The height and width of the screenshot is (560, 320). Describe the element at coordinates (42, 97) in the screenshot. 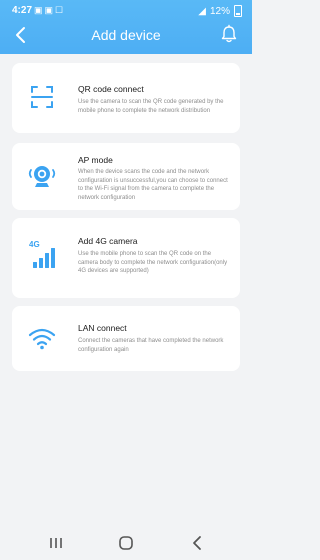

I see `qr-scan-icon` at that location.